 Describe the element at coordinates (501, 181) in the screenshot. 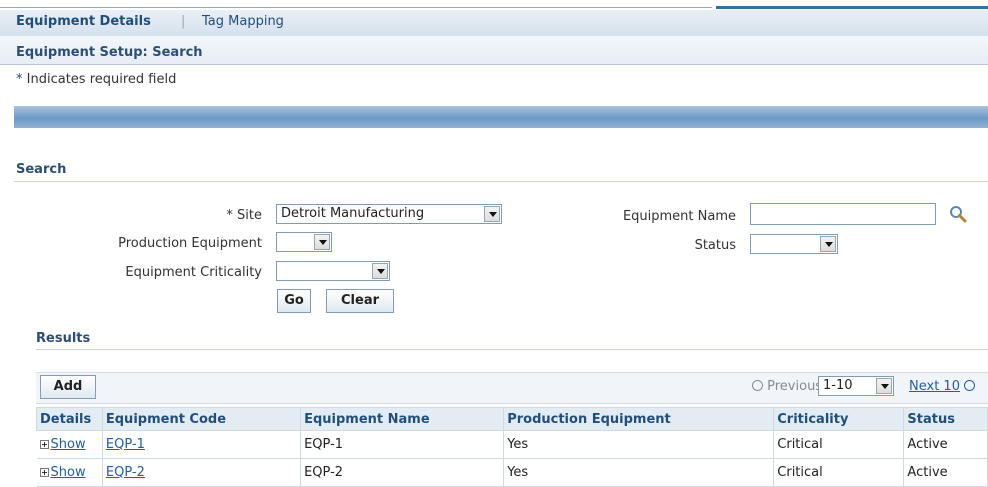

I see `search-section-divider` at that location.